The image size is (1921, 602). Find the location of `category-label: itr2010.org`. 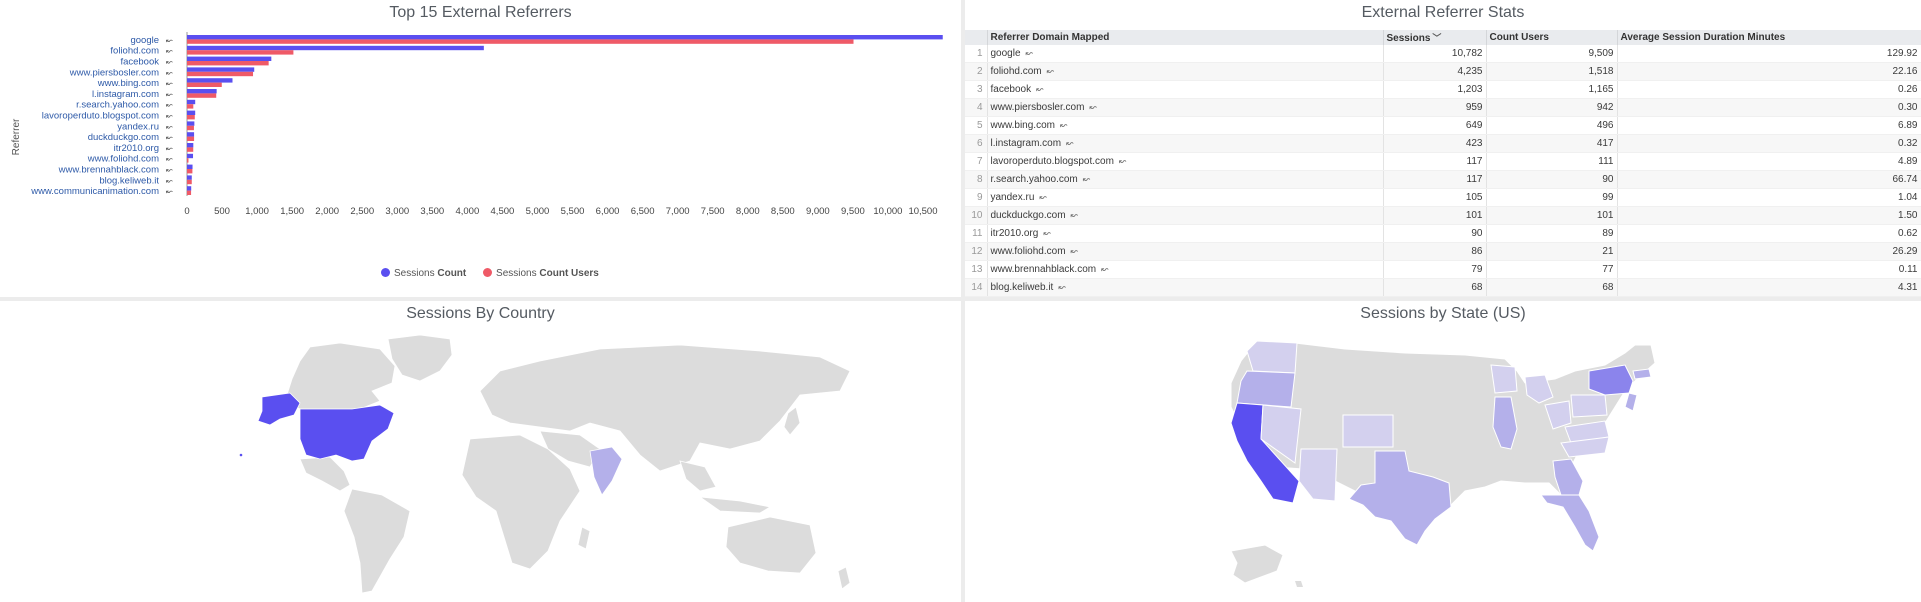

category-label: itr2010.org is located at coordinates (136, 148).